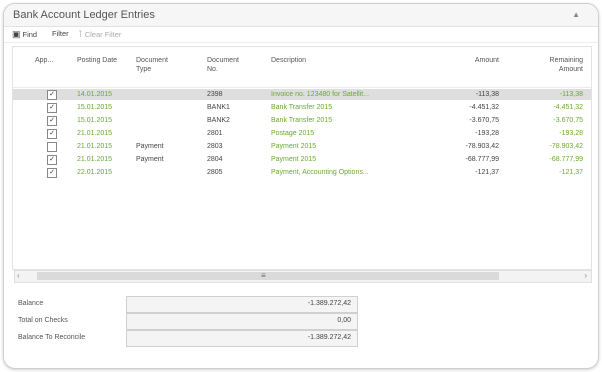 The height and width of the screenshot is (372, 602). Describe the element at coordinates (476, 60) in the screenshot. I see `col-header-amount: Amount` at that location.